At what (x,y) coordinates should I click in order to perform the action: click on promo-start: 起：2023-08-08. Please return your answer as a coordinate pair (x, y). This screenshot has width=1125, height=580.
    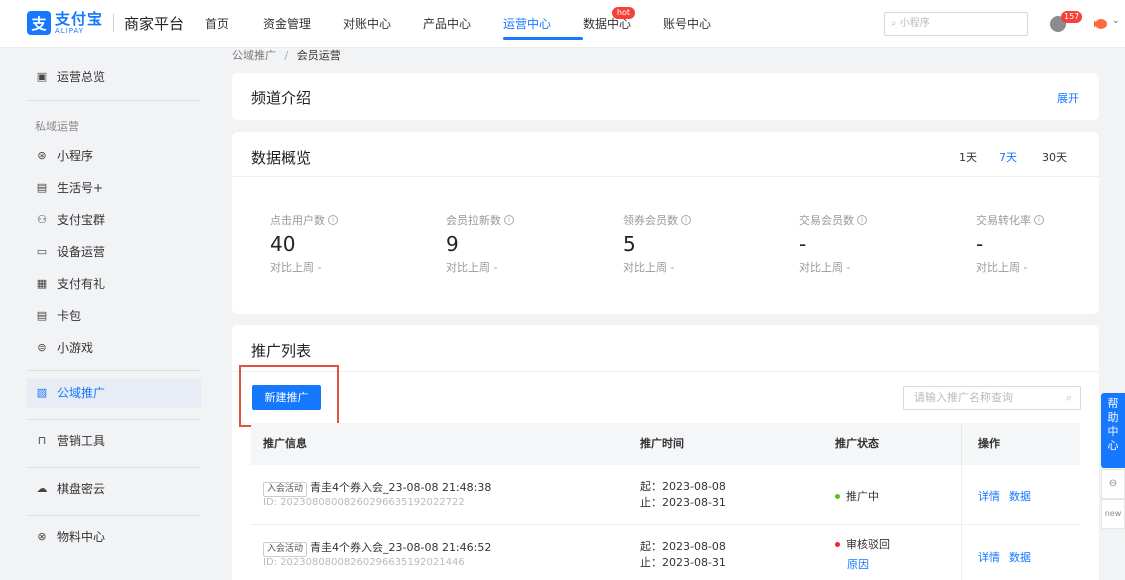
    Looking at the image, I should click on (683, 486).